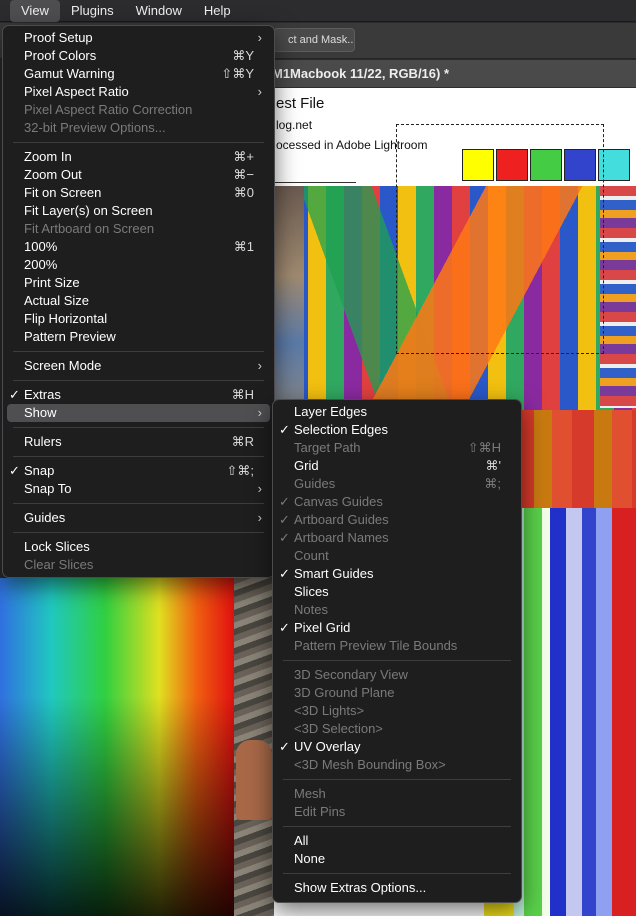 Image resolution: width=636 pixels, height=916 pixels. What do you see at coordinates (41, 246) in the screenshot?
I see `menu-item-label: 100%` at bounding box center [41, 246].